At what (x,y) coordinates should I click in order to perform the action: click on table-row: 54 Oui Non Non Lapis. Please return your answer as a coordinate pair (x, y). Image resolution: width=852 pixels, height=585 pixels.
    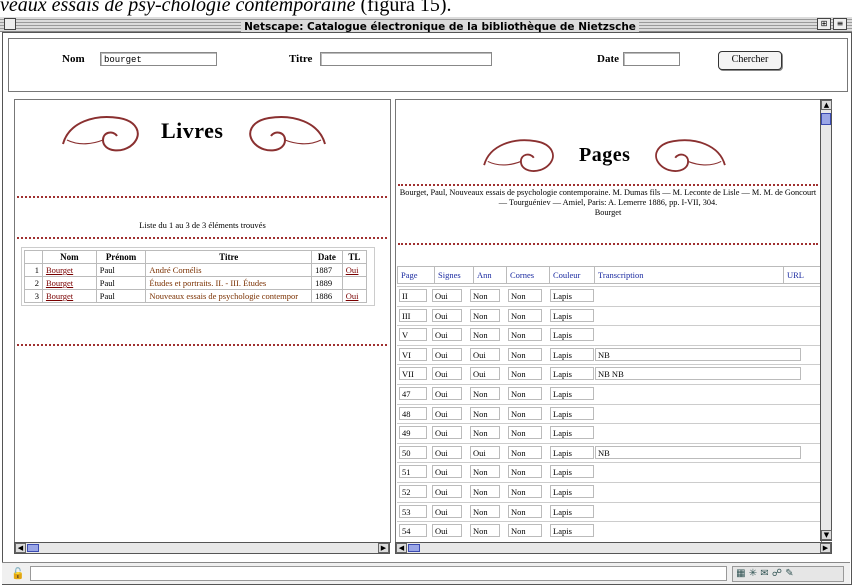
    Looking at the image, I should click on (609, 530).